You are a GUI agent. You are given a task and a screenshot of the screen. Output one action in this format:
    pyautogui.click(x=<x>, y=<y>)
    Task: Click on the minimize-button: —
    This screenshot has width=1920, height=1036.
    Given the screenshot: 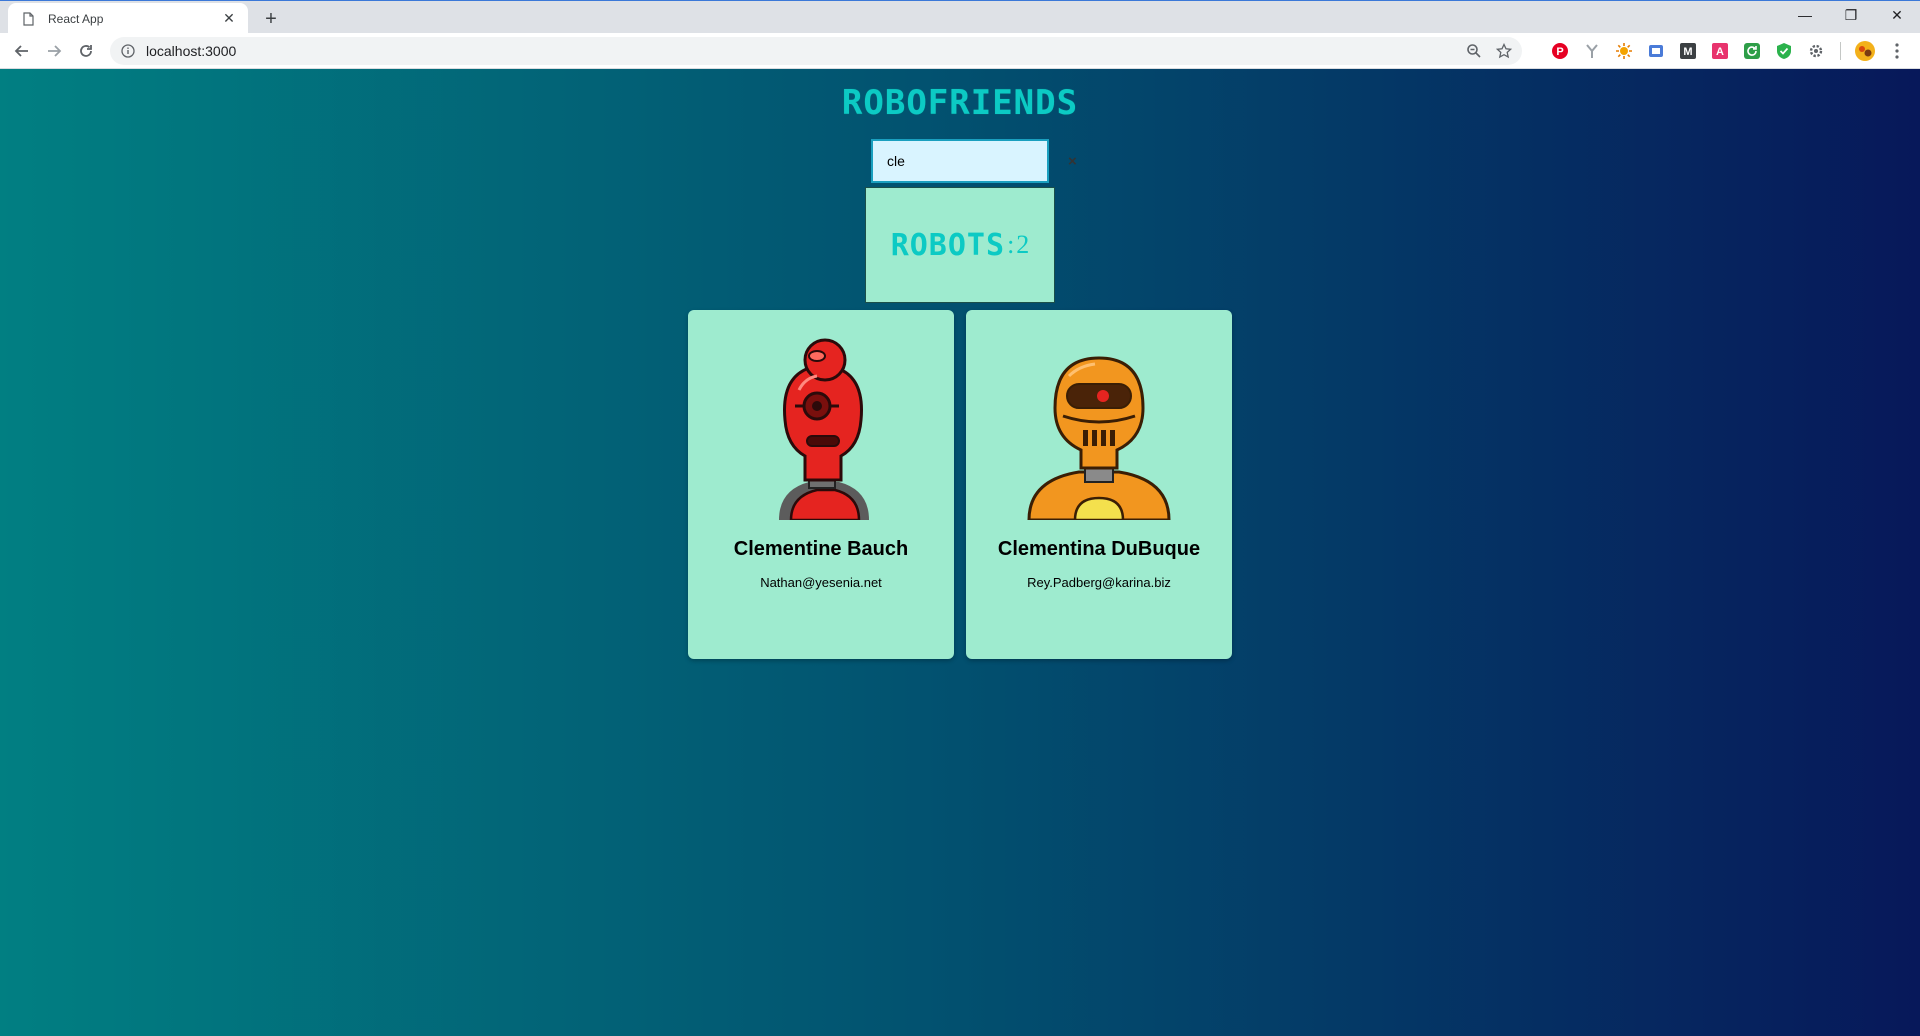 What is the action you would take?
    pyautogui.click(x=1805, y=15)
    